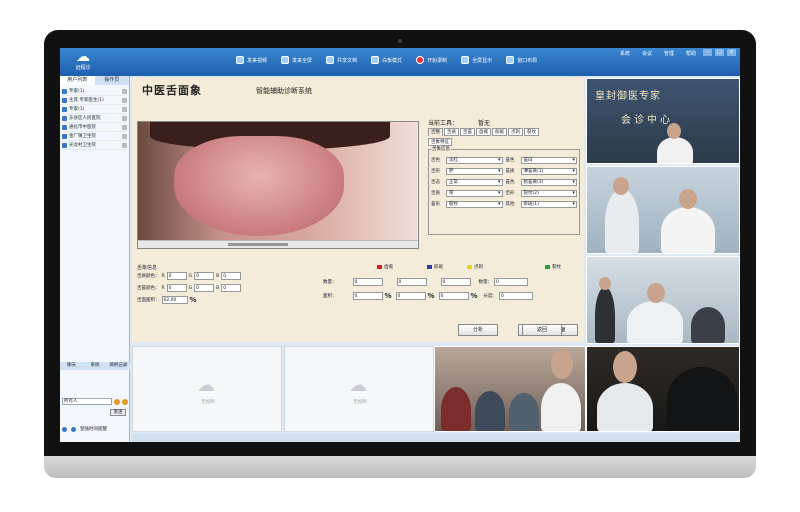 Image resolution: width=800 pixels, height=512 pixels. What do you see at coordinates (474, 171) in the screenshot?
I see `feature-select: 胖` at bounding box center [474, 171].